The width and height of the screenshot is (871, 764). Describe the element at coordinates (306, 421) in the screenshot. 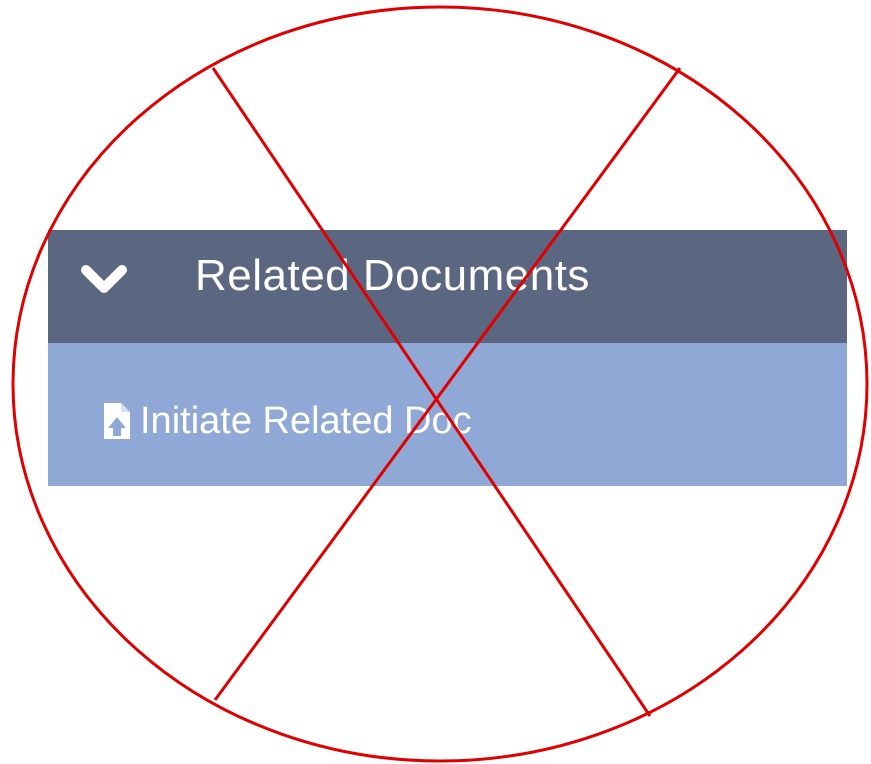

I see `action-label: Initiate Related Doc` at that location.